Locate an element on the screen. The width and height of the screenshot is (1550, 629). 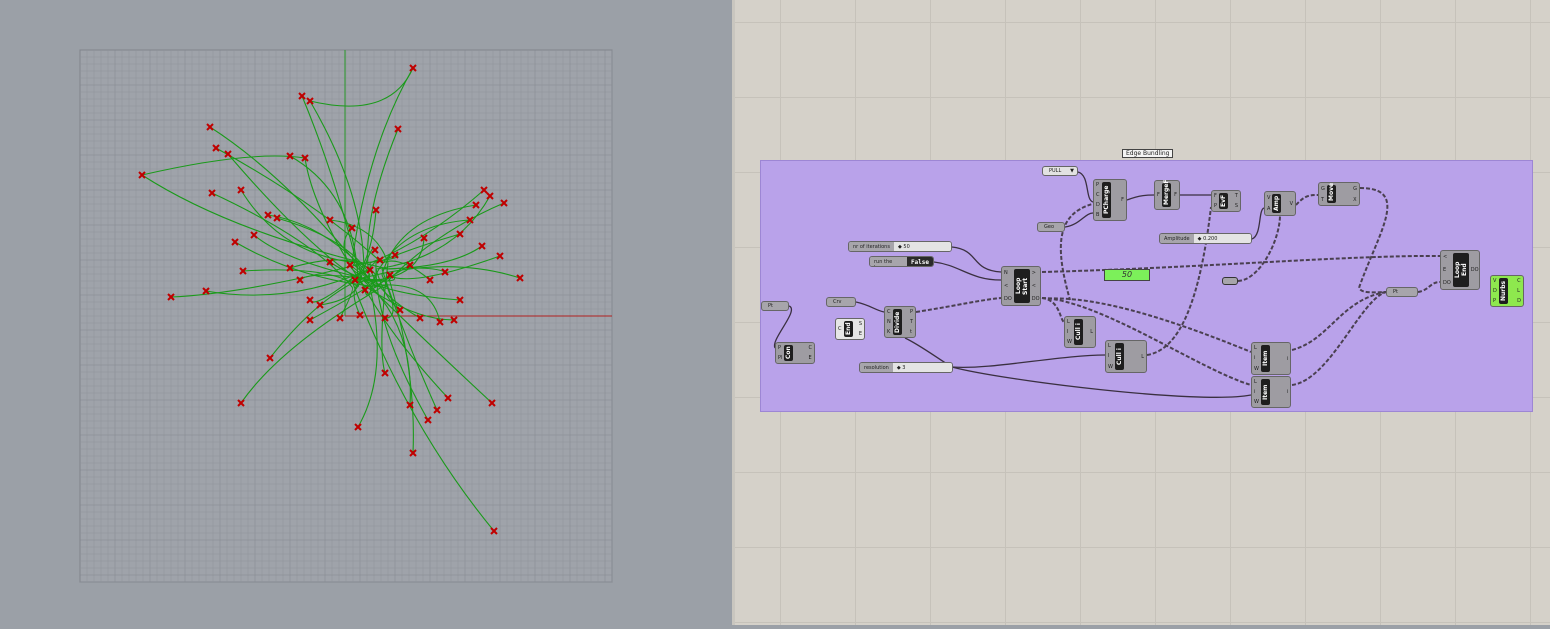
output-port: G is located at coordinates (1355, 189).